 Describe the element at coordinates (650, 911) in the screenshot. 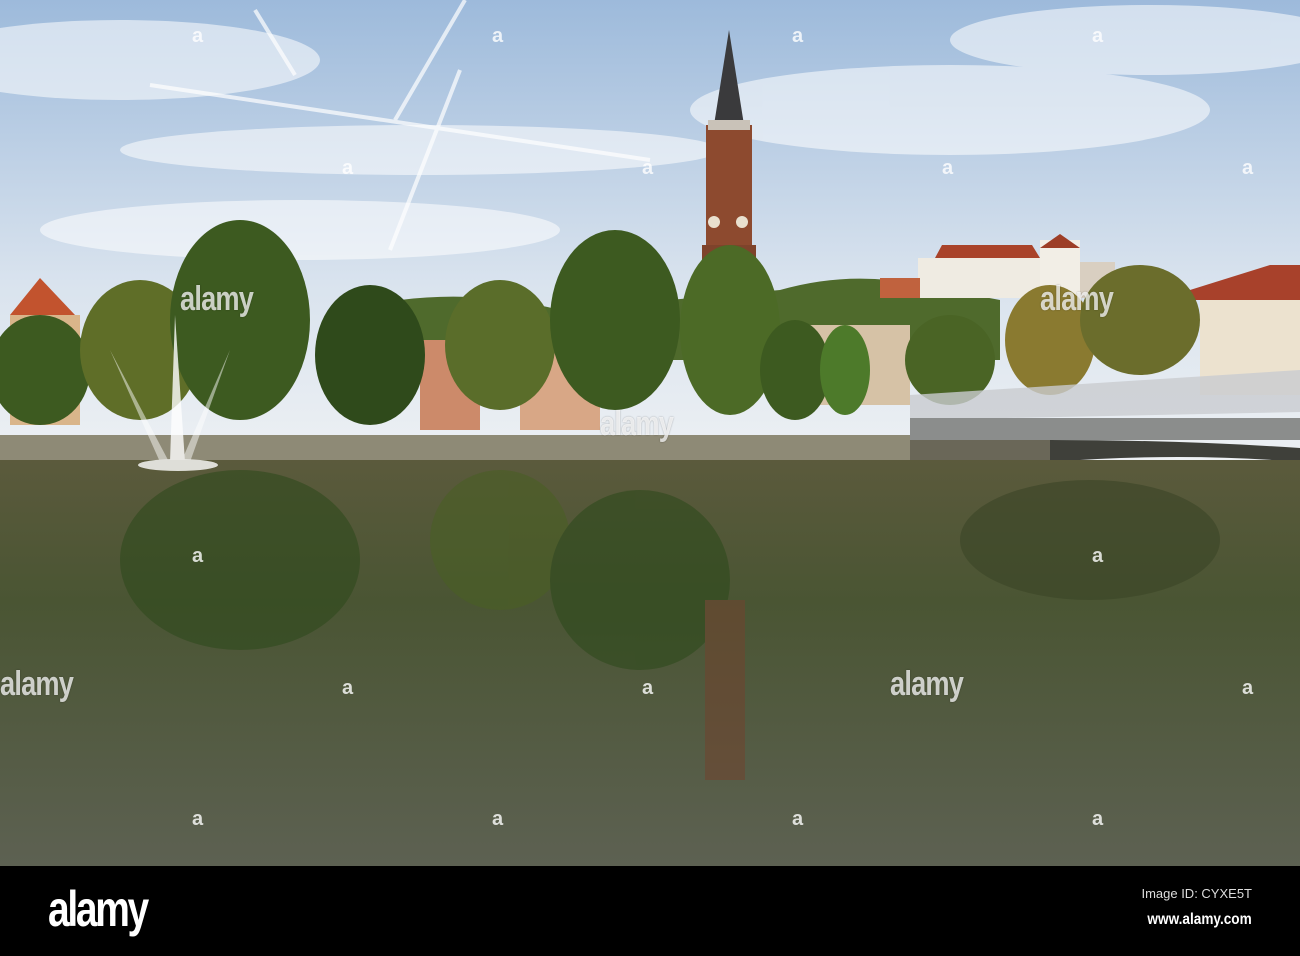

I see `footer-bar: alamy Image ID: CYXE5T www.alamy.com` at that location.